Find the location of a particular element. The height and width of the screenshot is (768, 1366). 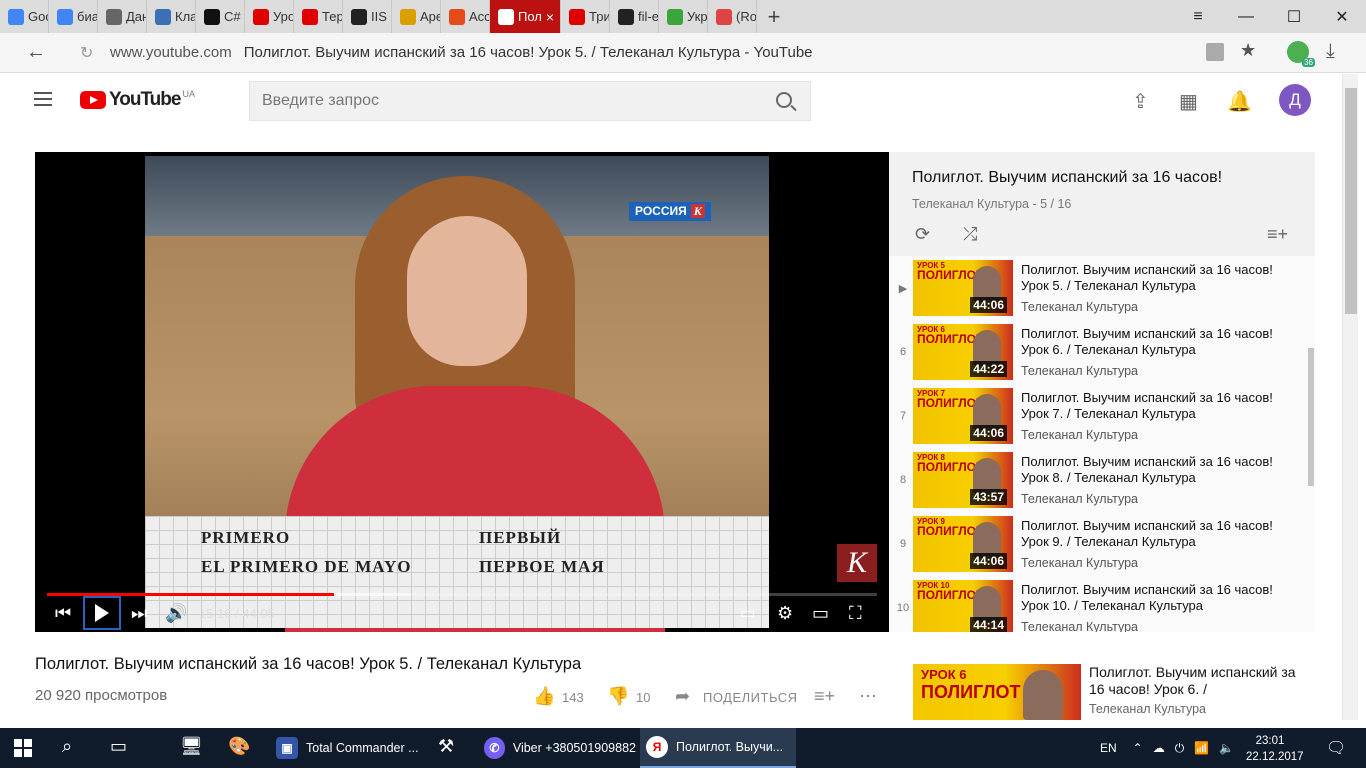

next-icon: ⏭ is located at coordinates (139, 613).